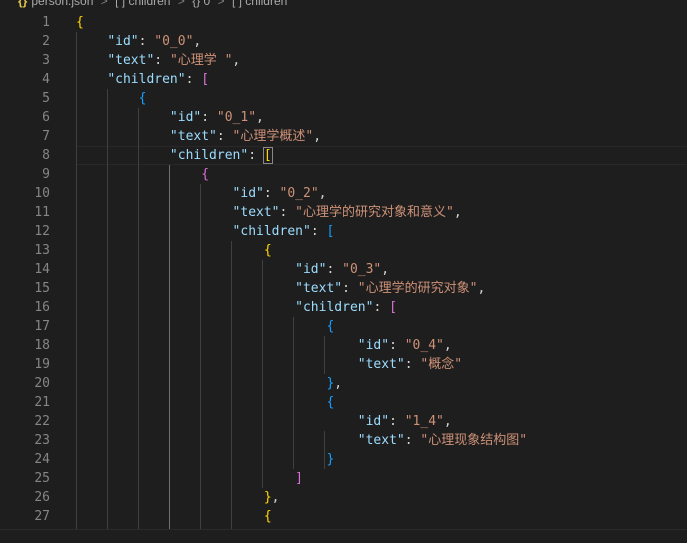  Describe the element at coordinates (343, 250) in the screenshot. I see `code-line: 13 {` at that location.